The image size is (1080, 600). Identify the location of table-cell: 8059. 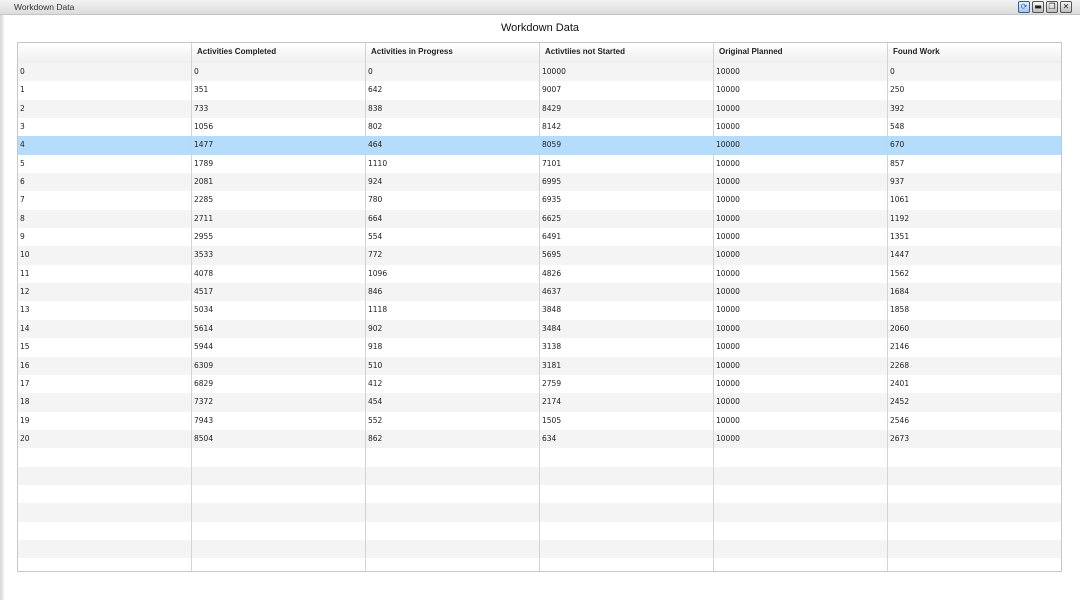
(552, 145).